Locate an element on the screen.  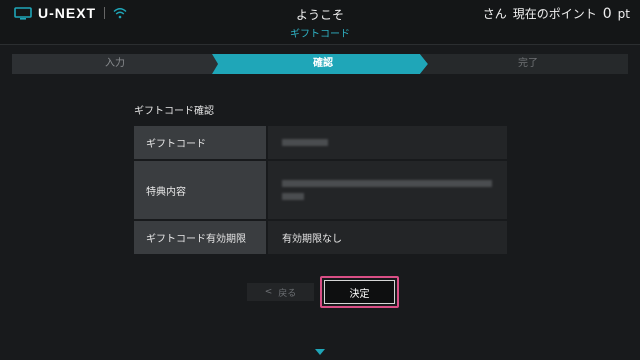
tv-icon is located at coordinates (23, 13).